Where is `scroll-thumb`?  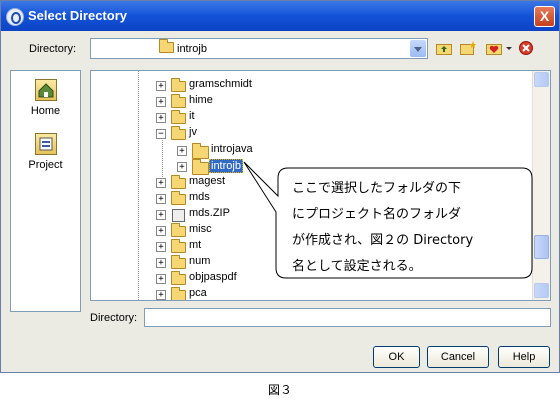
scroll-thumb is located at coordinates (541, 247).